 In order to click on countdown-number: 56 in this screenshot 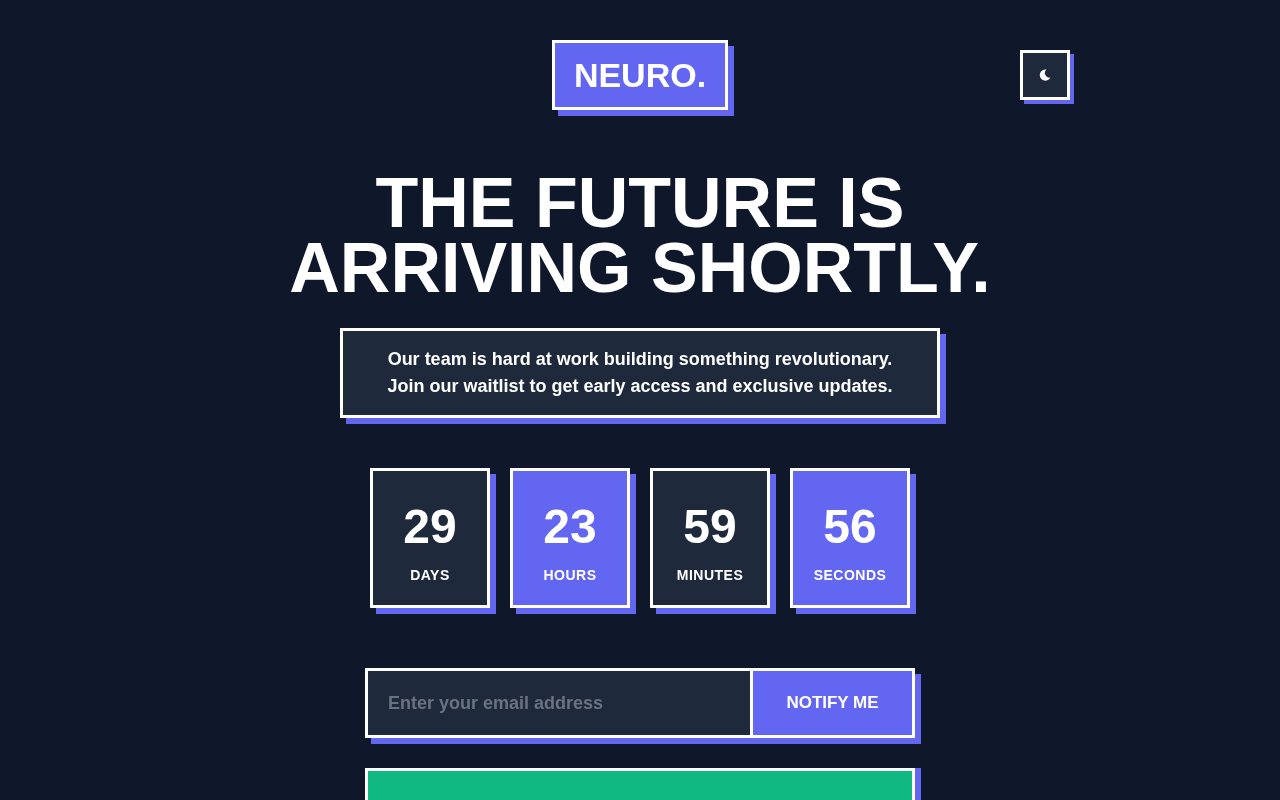, I will do `click(850, 526)`.